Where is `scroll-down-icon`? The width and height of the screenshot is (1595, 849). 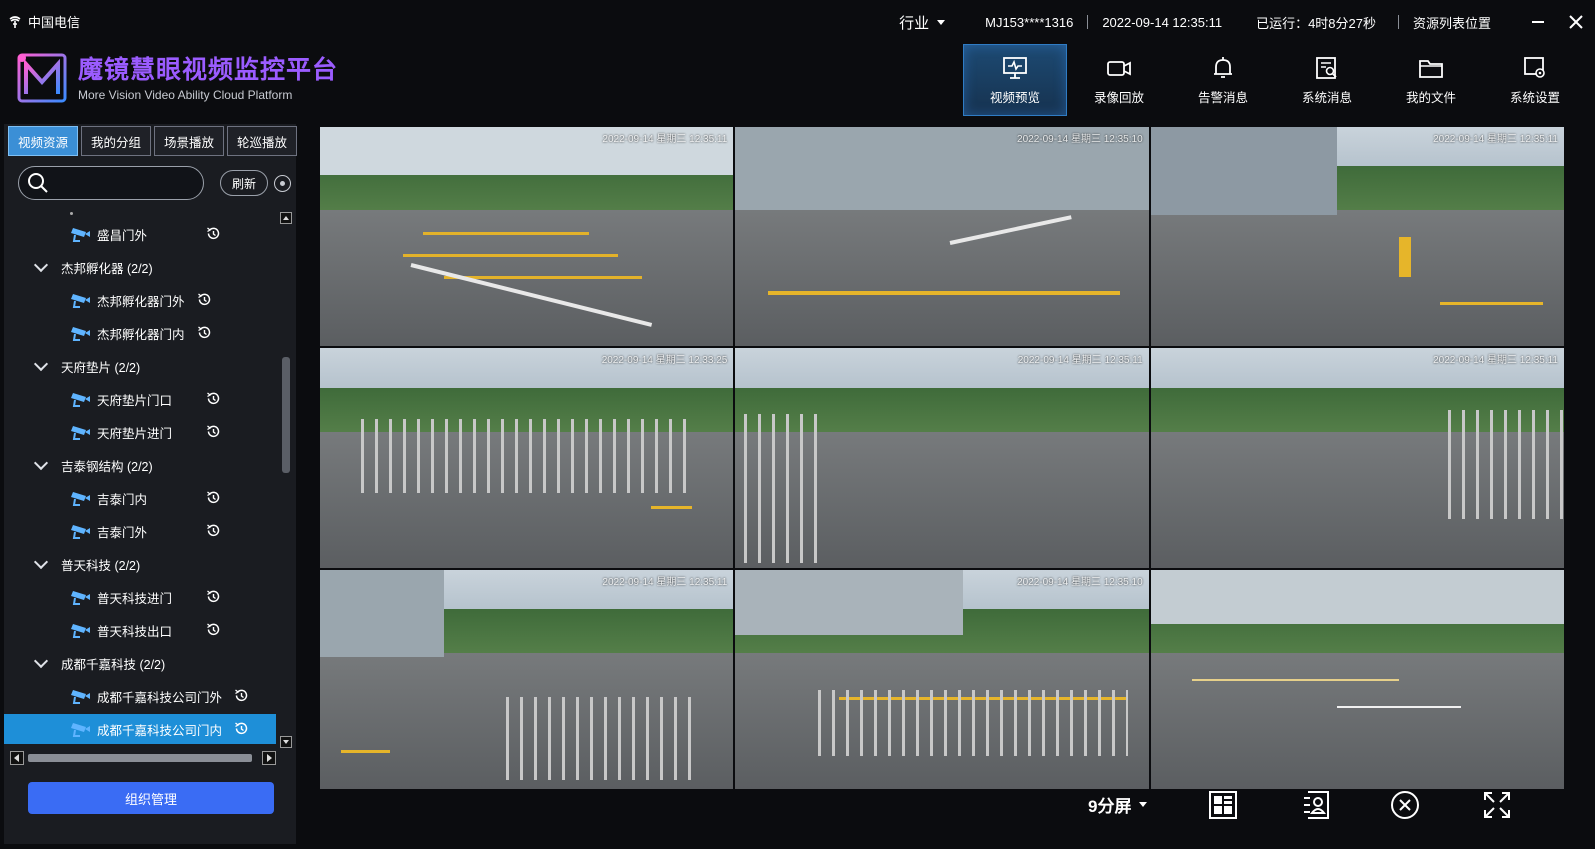
scroll-down-icon is located at coordinates (286, 742).